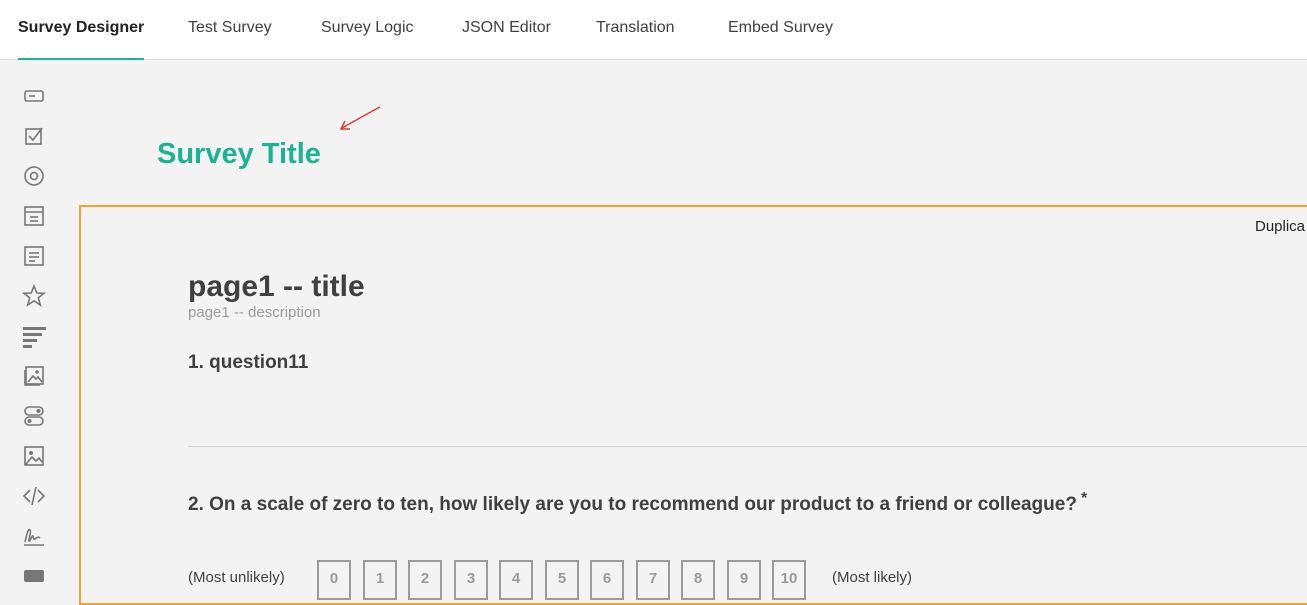 The width and height of the screenshot is (1307, 605). Describe the element at coordinates (367, 29) in the screenshot. I see `tab-survey-logic: Survey Logic` at that location.